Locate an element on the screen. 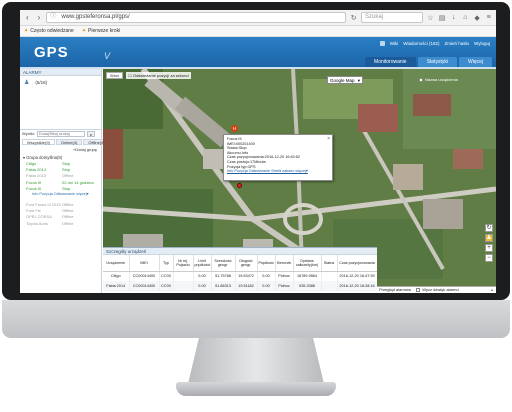 The image size is (512, 412). collapse-icon: ▾ is located at coordinates (24, 157).